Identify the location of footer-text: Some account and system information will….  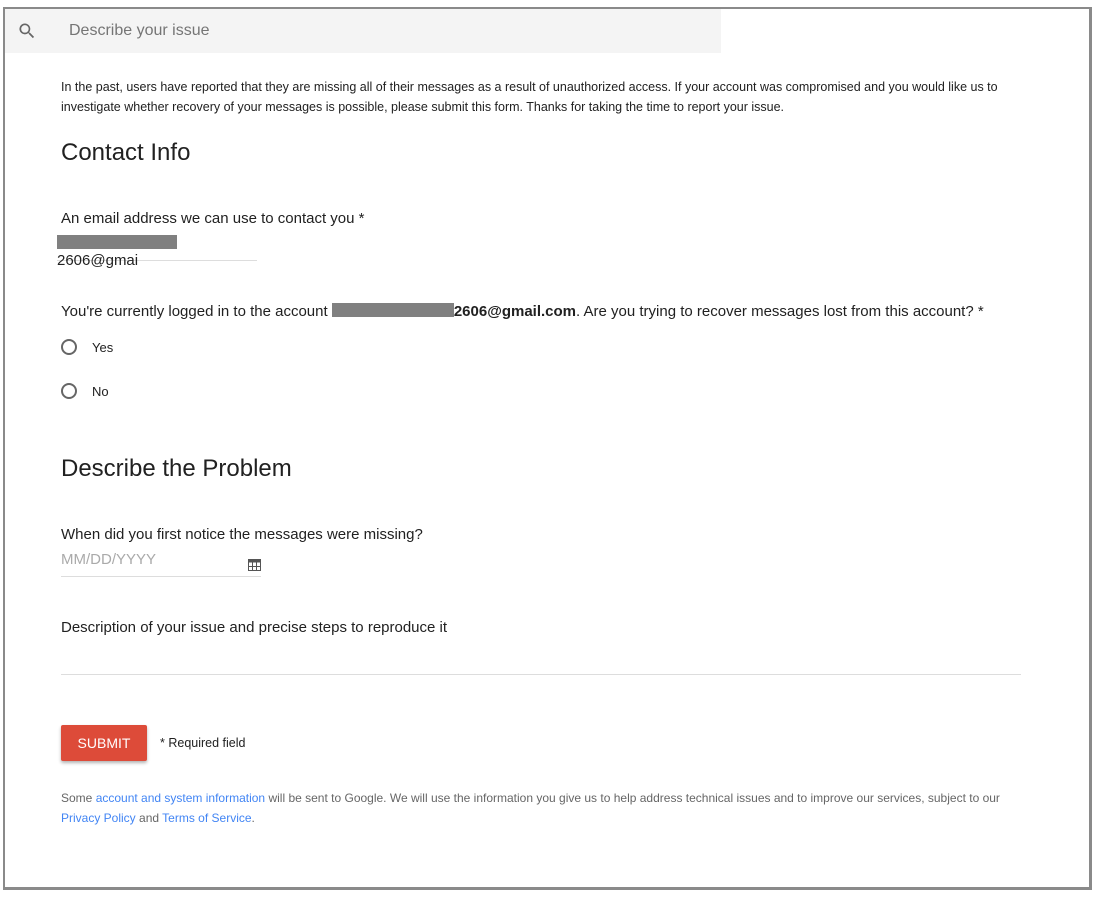
(530, 808).